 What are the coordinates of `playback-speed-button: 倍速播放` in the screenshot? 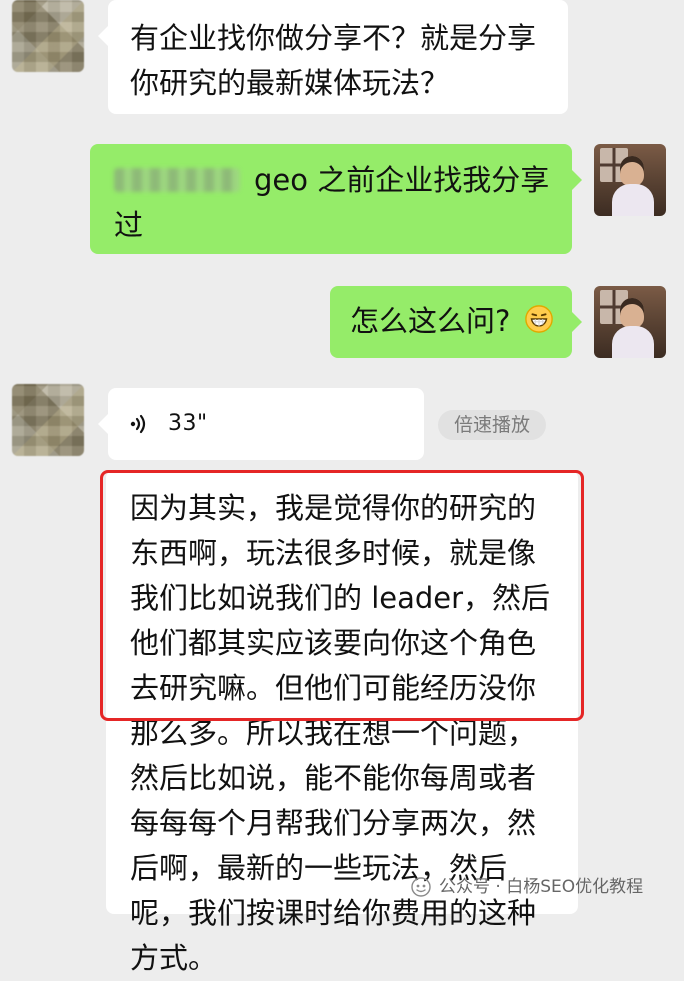 It's located at (492, 425).